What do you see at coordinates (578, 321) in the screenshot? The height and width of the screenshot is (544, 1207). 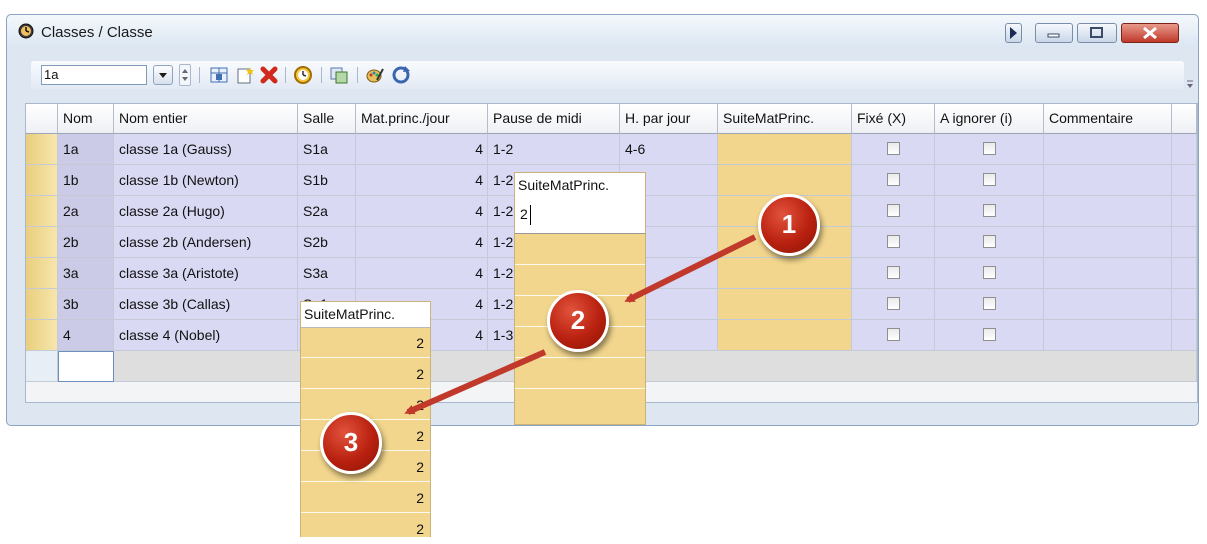 I see `step-badge-2: 2` at bounding box center [578, 321].